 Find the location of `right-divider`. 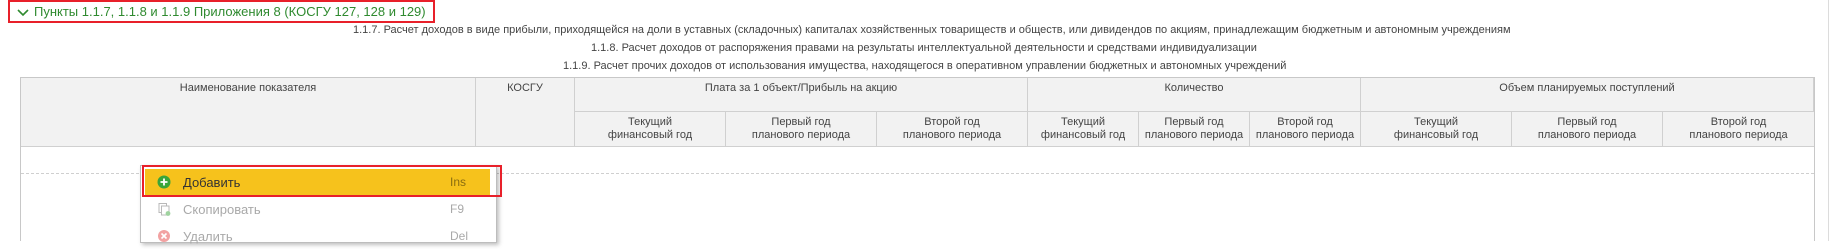

right-divider is located at coordinates (1828, 120).